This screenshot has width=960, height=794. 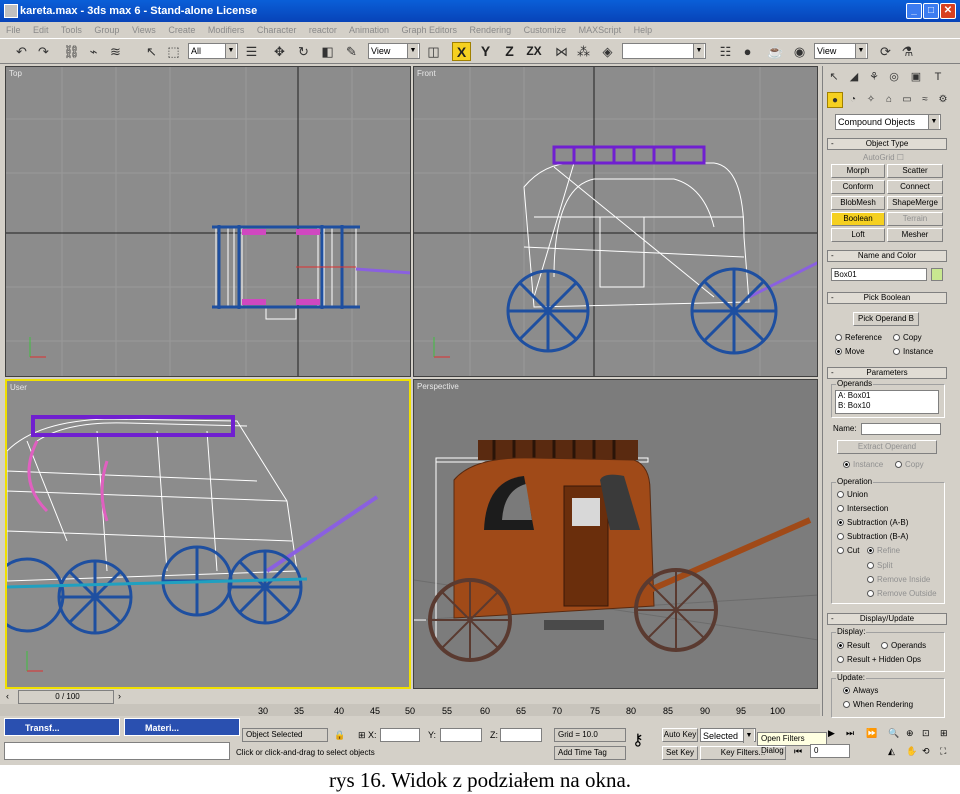 I want to click on split-radio: Split, so click(x=880, y=565).